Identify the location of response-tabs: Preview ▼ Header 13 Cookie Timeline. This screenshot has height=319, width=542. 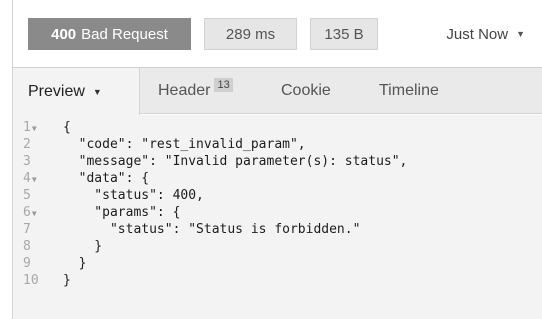
(277, 91).